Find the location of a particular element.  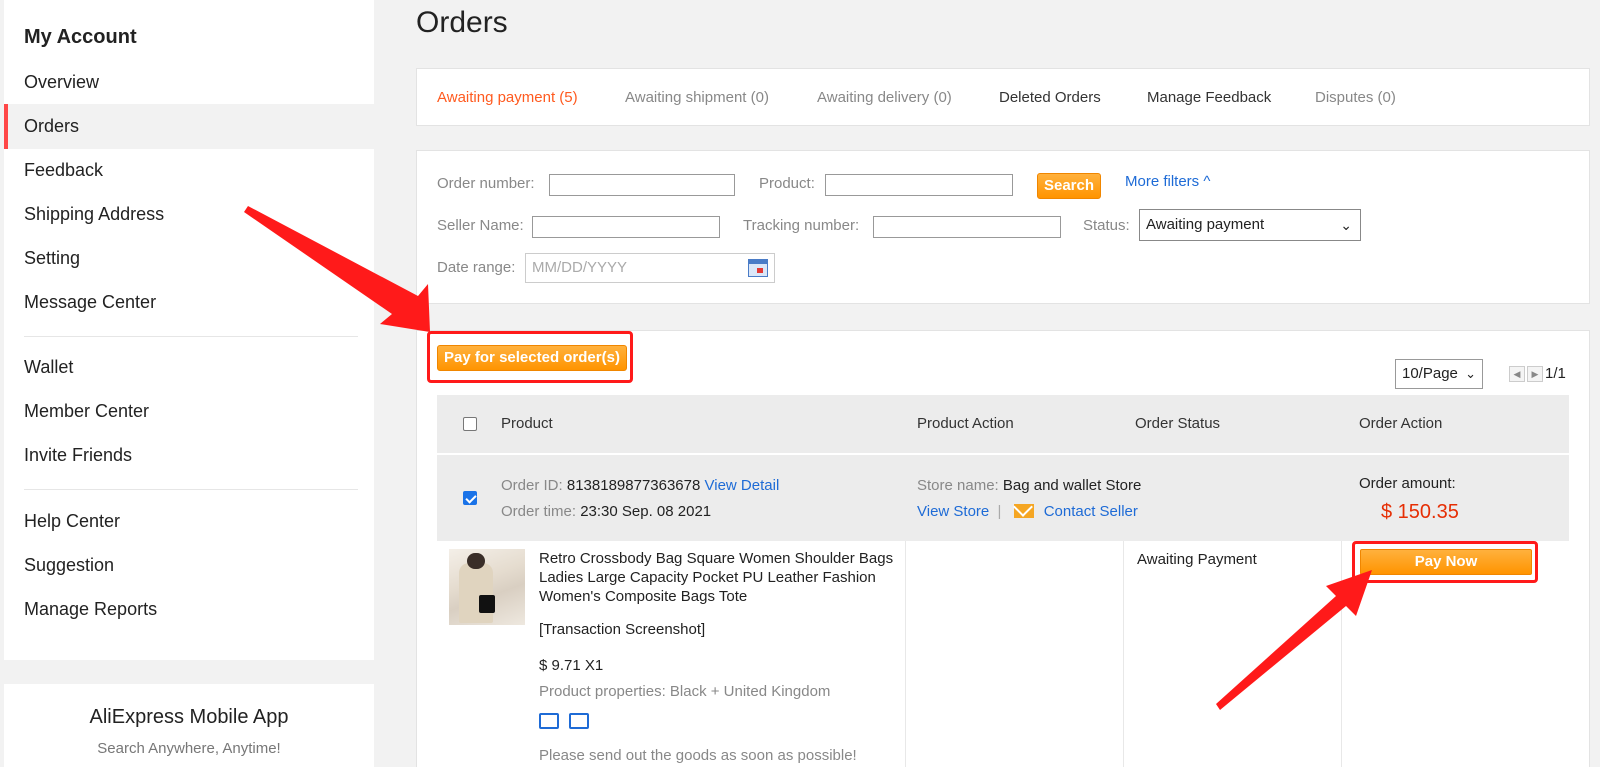

sidebar-item-help-center: Help Center is located at coordinates (189, 521).